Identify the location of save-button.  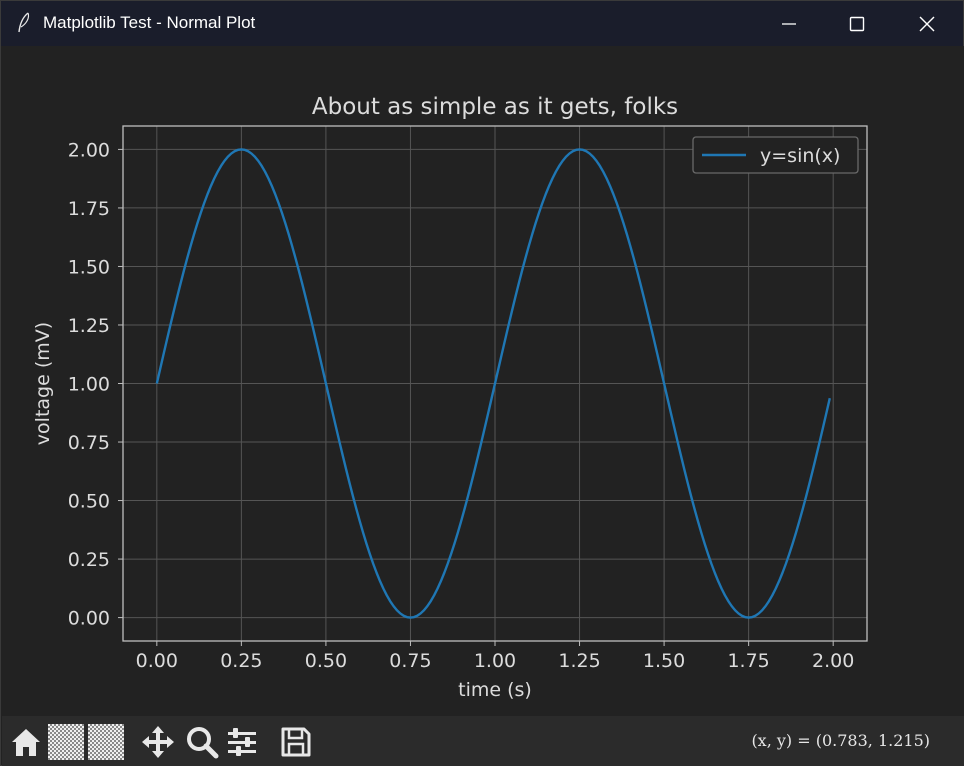
(296, 742).